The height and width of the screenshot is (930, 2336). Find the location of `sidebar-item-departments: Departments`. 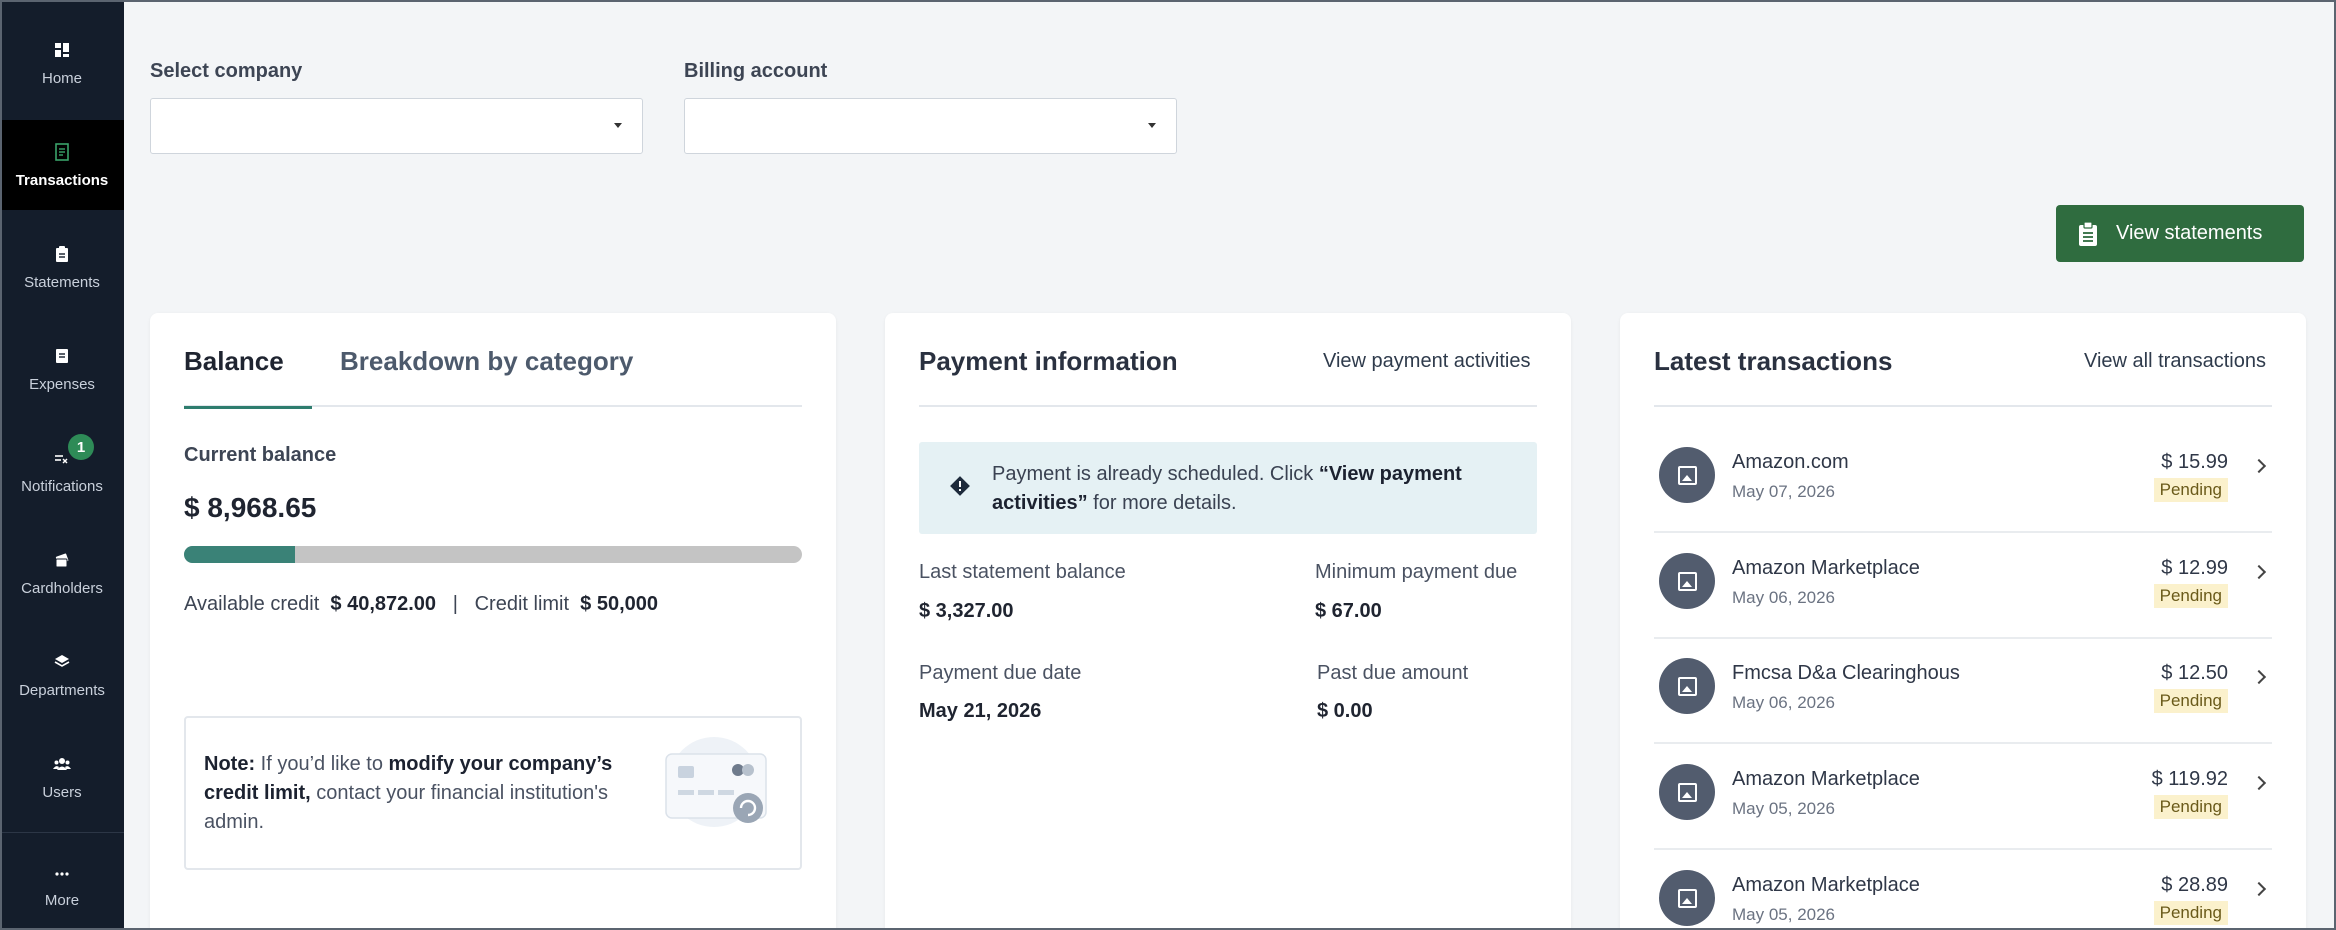

sidebar-item-departments: Departments is located at coordinates (62, 675).